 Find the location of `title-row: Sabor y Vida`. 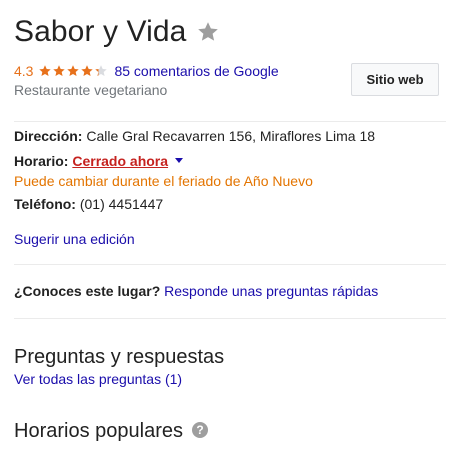

title-row: Sabor y Vida is located at coordinates (117, 32).